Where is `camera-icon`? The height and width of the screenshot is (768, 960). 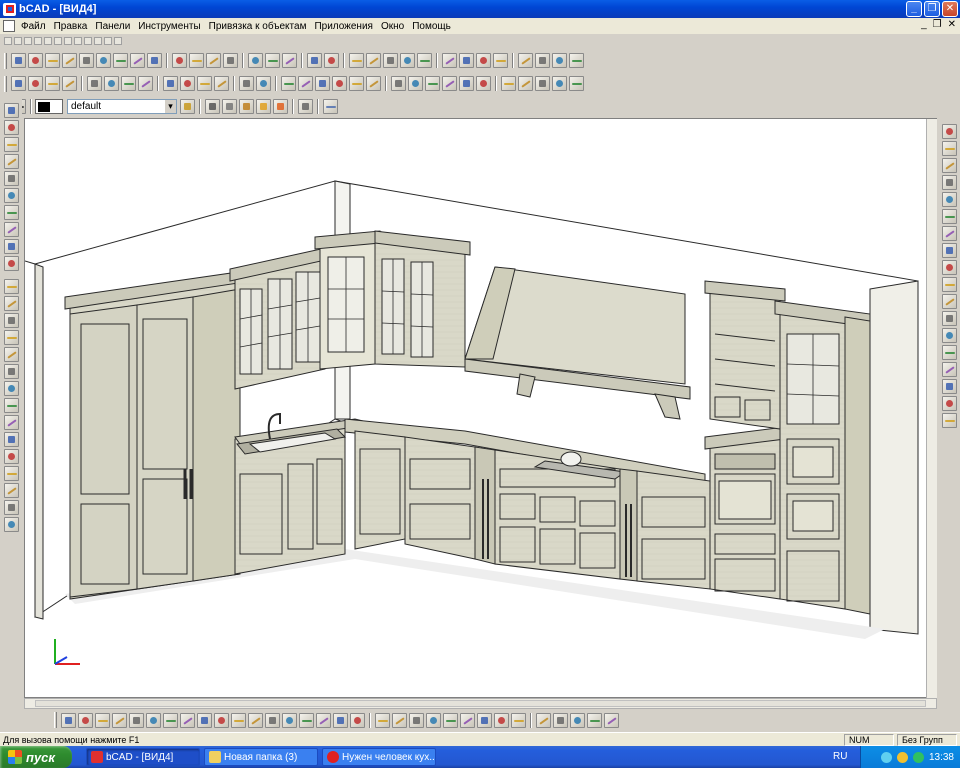 camera-icon is located at coordinates (559, 83).